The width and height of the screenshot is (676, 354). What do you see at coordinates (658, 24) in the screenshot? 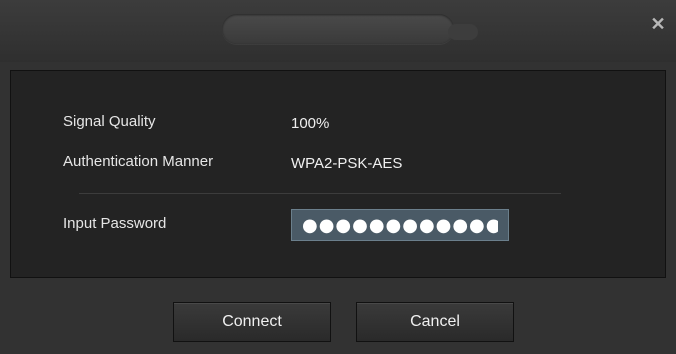
I see `close-icon: ✕` at bounding box center [658, 24].